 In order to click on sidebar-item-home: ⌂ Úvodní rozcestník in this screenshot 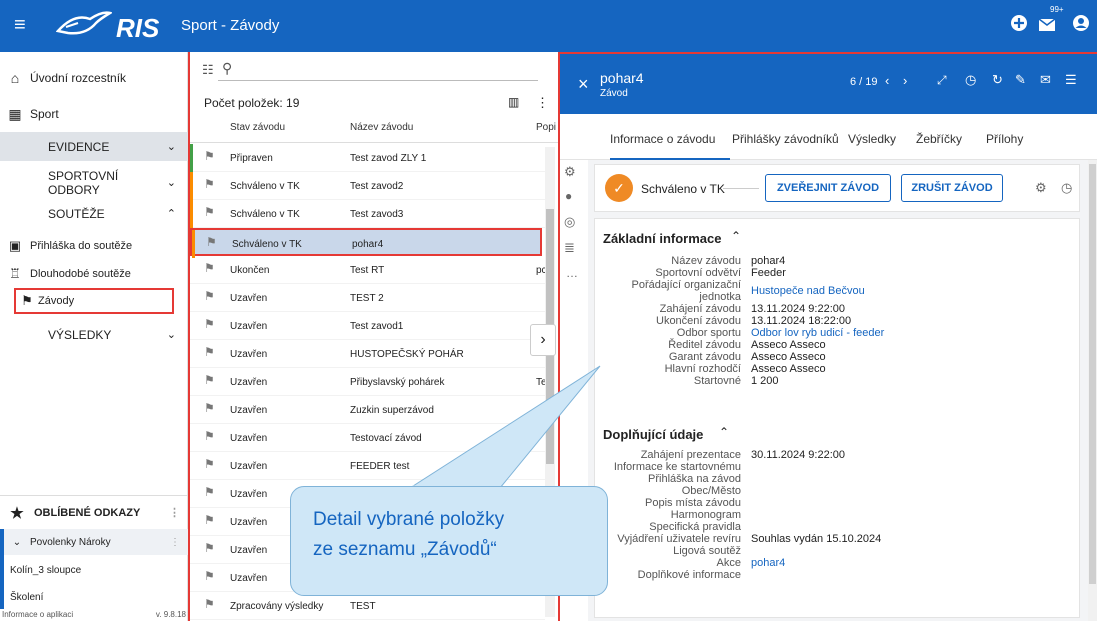, I will do `click(94, 78)`.